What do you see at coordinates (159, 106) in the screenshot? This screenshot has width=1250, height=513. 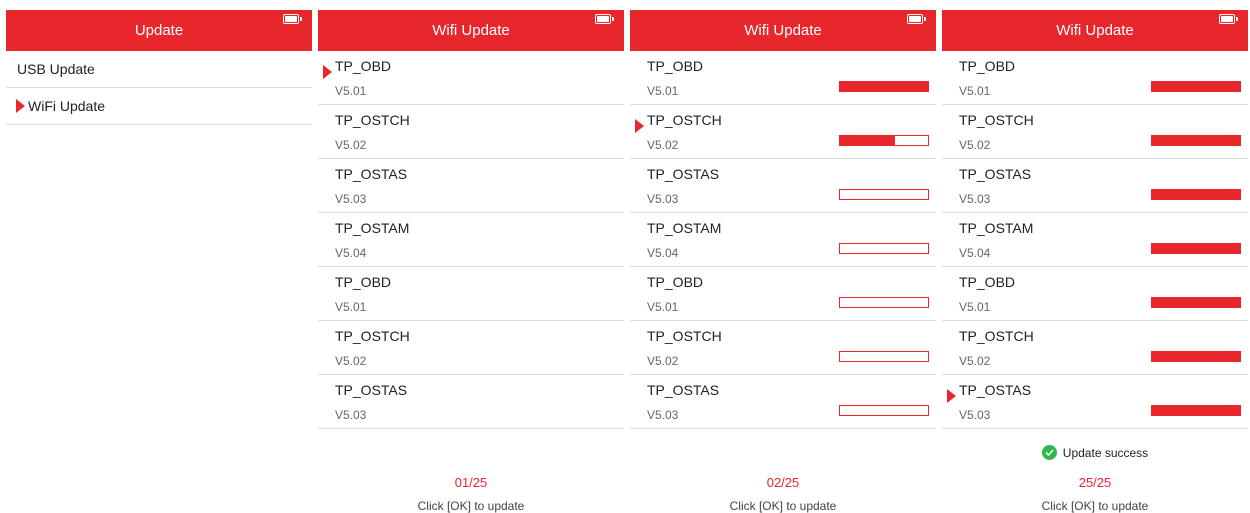 I see `menu-item-wifi-update: WiFi Update` at bounding box center [159, 106].